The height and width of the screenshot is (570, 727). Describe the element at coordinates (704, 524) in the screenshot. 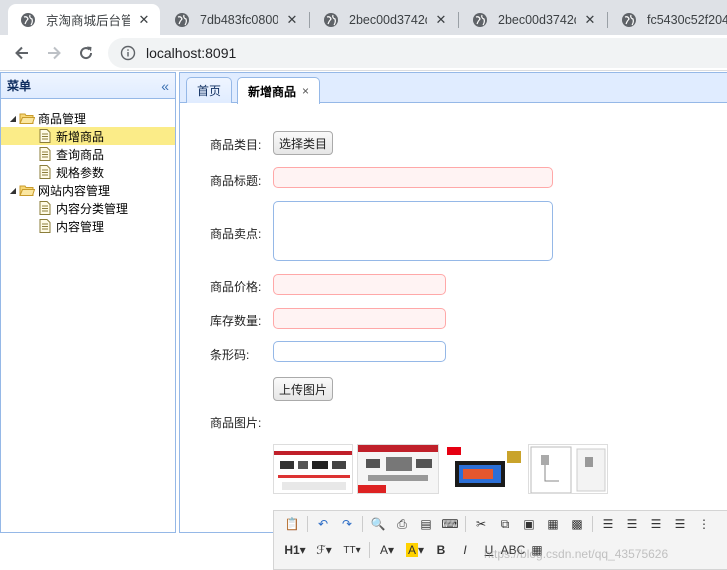

I see `ordered-list-icon: ⋮` at that location.